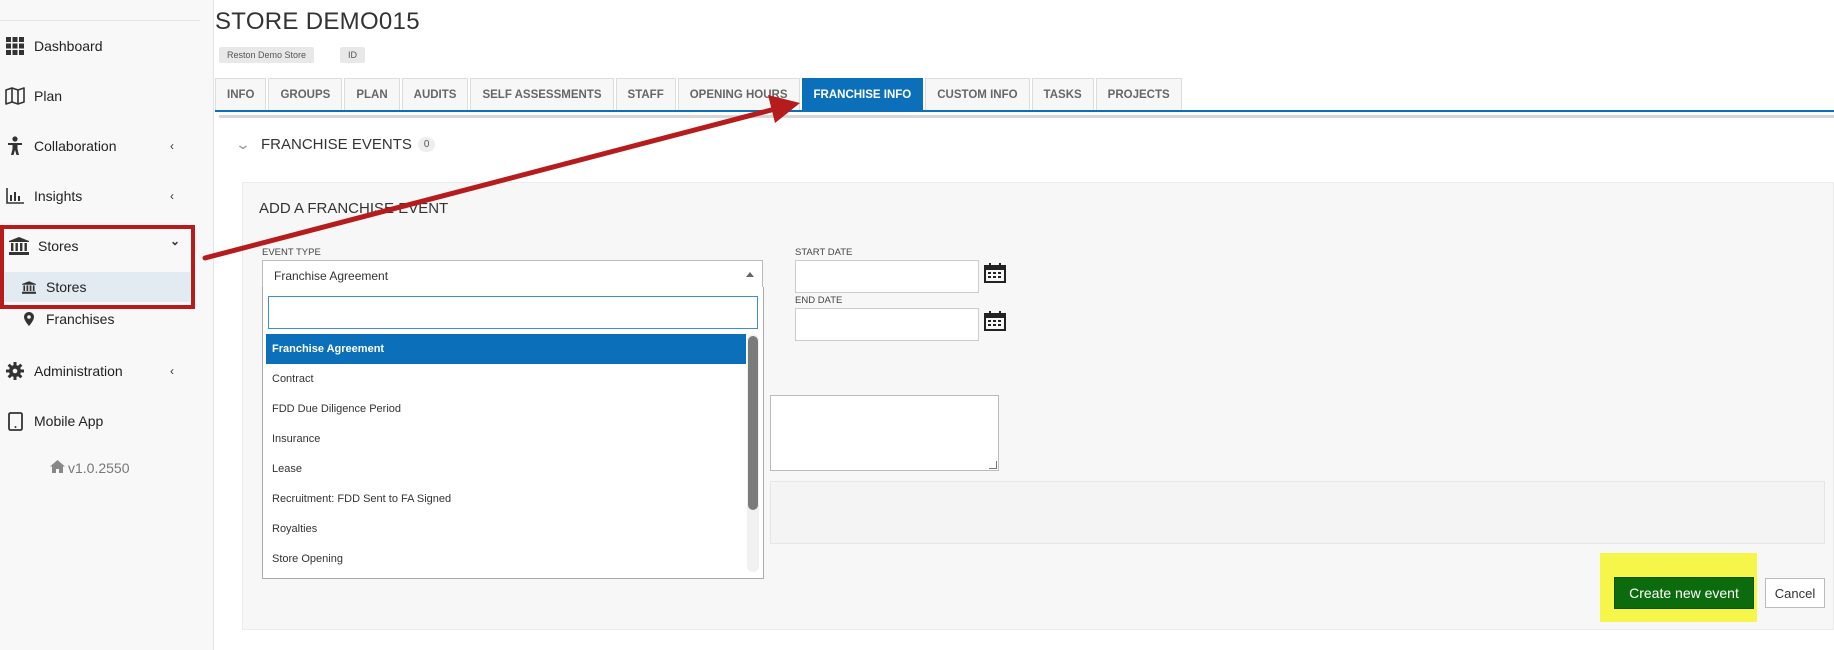  I want to click on tab-custom-info: CUSTOM INFO, so click(977, 94).